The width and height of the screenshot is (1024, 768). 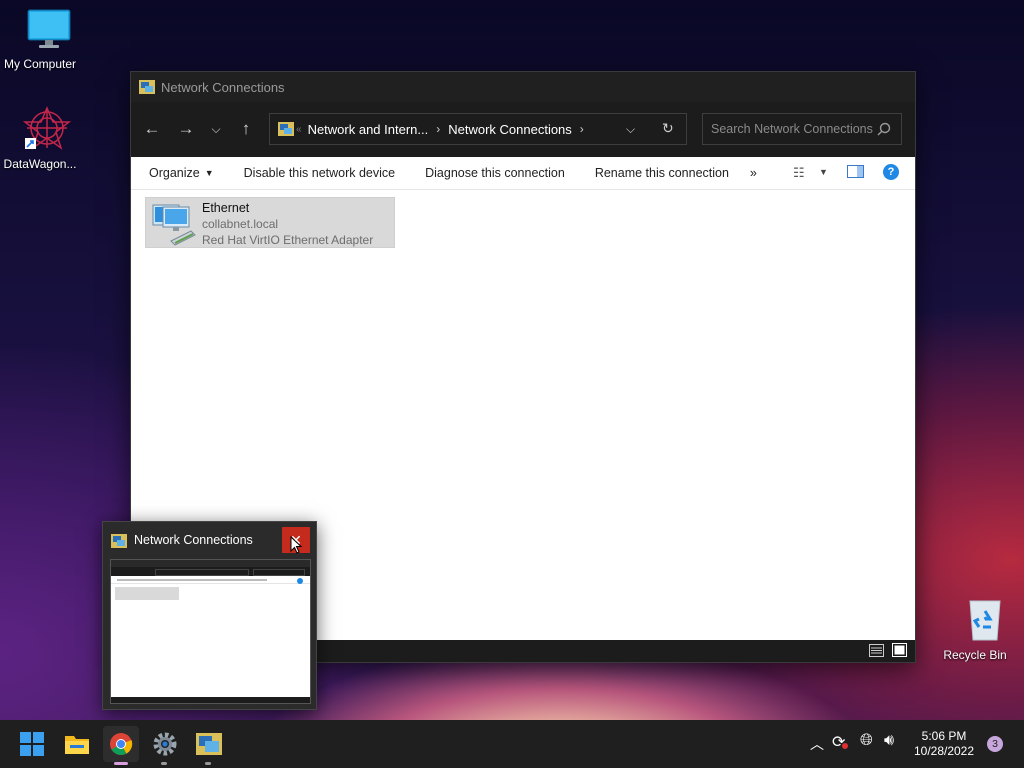 I want to click on forward-arrow-icon: →, so click(x=186, y=129).